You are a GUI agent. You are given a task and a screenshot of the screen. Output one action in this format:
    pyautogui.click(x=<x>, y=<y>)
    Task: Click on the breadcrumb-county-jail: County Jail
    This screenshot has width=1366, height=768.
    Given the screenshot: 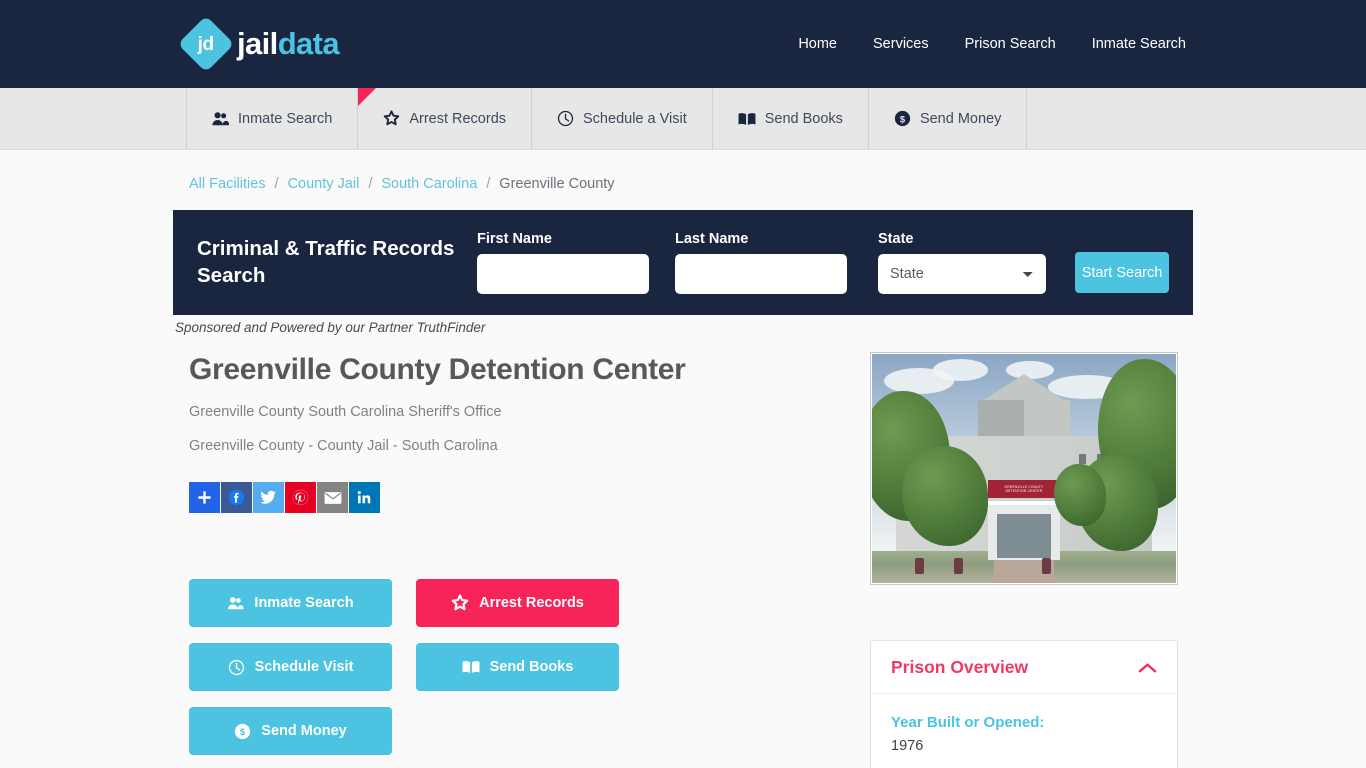 What is the action you would take?
    pyautogui.click(x=324, y=184)
    